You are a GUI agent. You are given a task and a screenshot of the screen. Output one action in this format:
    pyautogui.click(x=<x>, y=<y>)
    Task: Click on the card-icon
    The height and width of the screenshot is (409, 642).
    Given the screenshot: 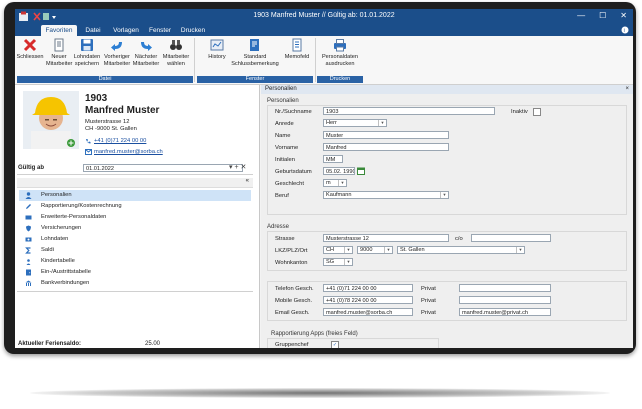 What is the action you would take?
    pyautogui.click(x=28, y=217)
    